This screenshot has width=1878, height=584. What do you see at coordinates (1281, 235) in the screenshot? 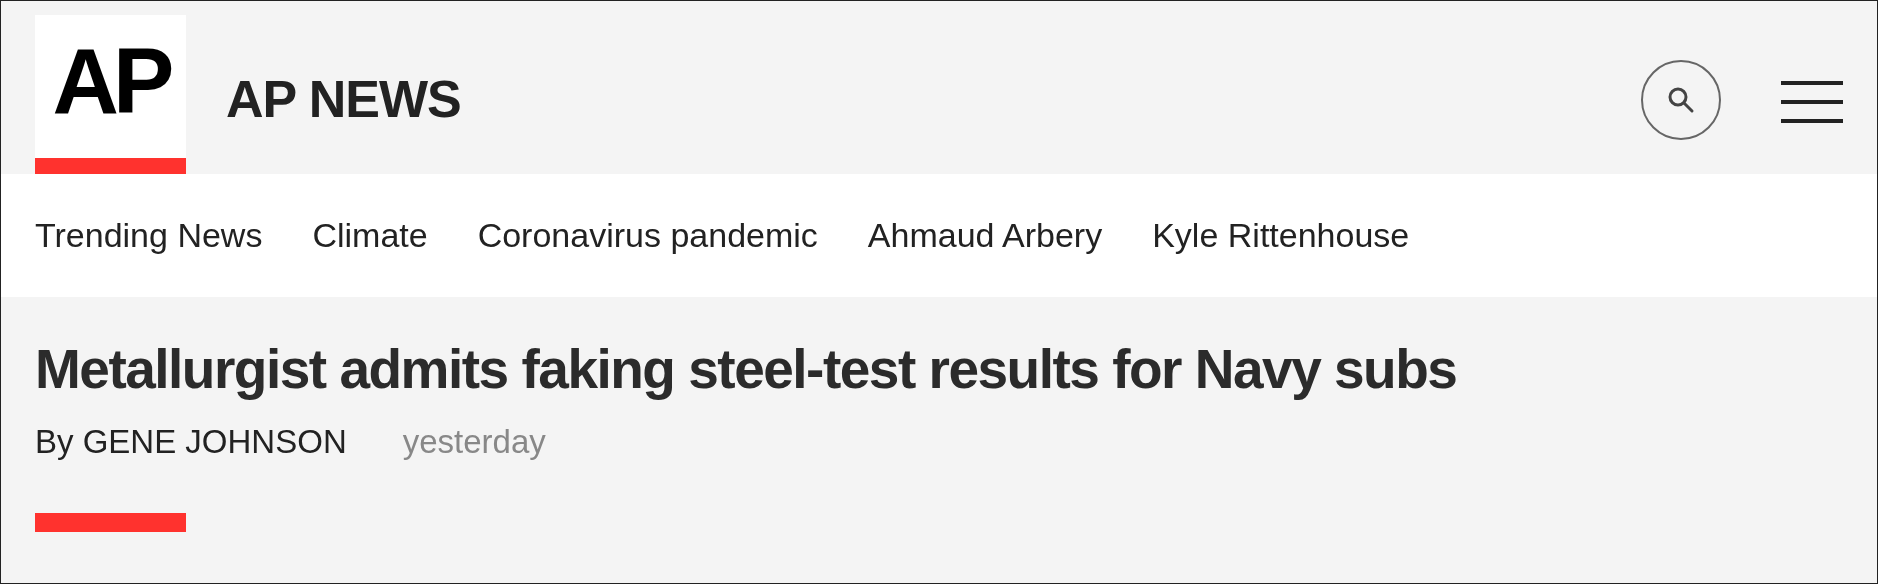
I see `nav-link: Kyle Rittenhouse` at bounding box center [1281, 235].